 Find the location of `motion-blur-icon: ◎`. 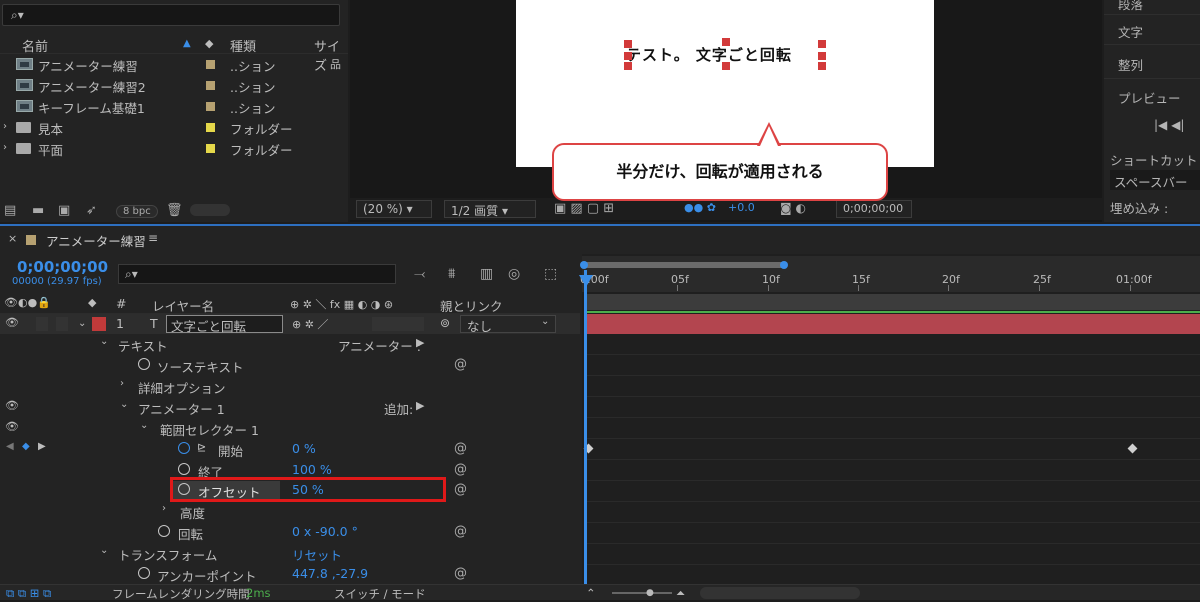

motion-blur-icon: ◎ is located at coordinates (514, 274).